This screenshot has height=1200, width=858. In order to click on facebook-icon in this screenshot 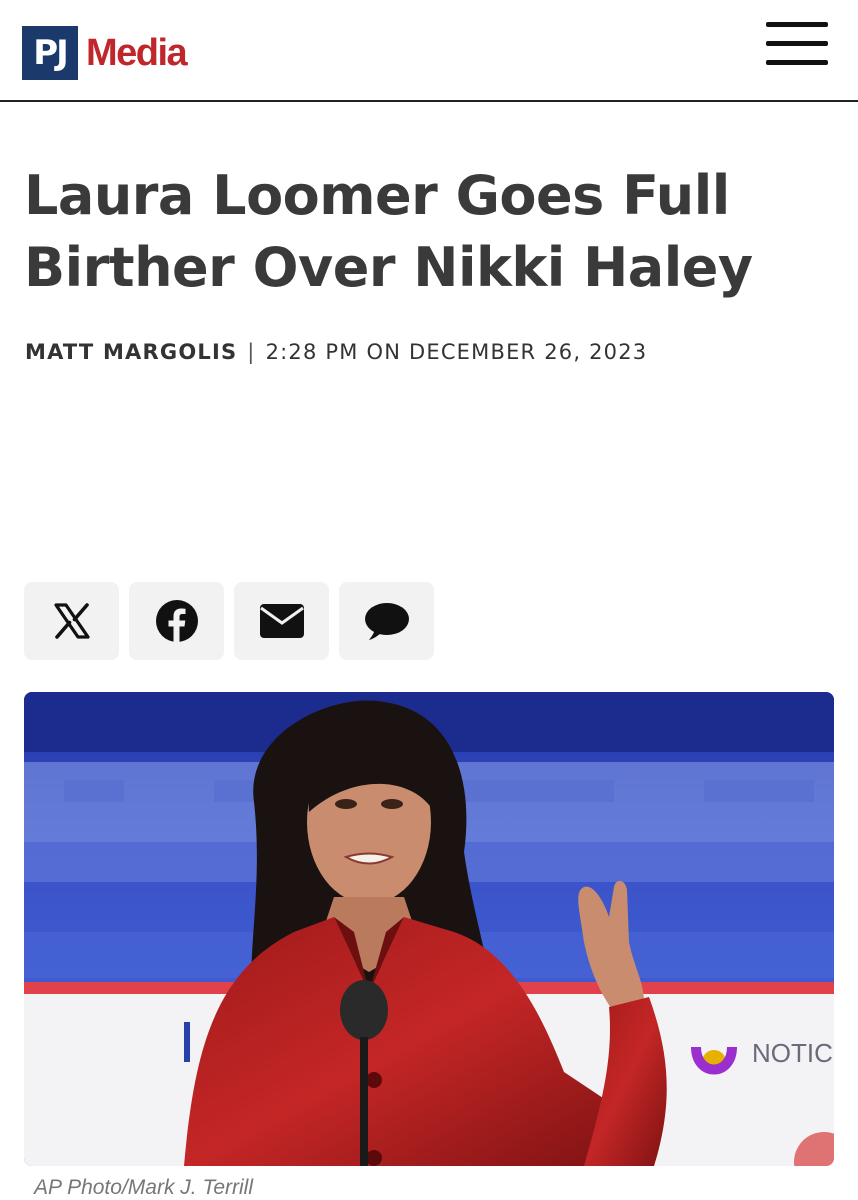, I will do `click(176, 621)`.